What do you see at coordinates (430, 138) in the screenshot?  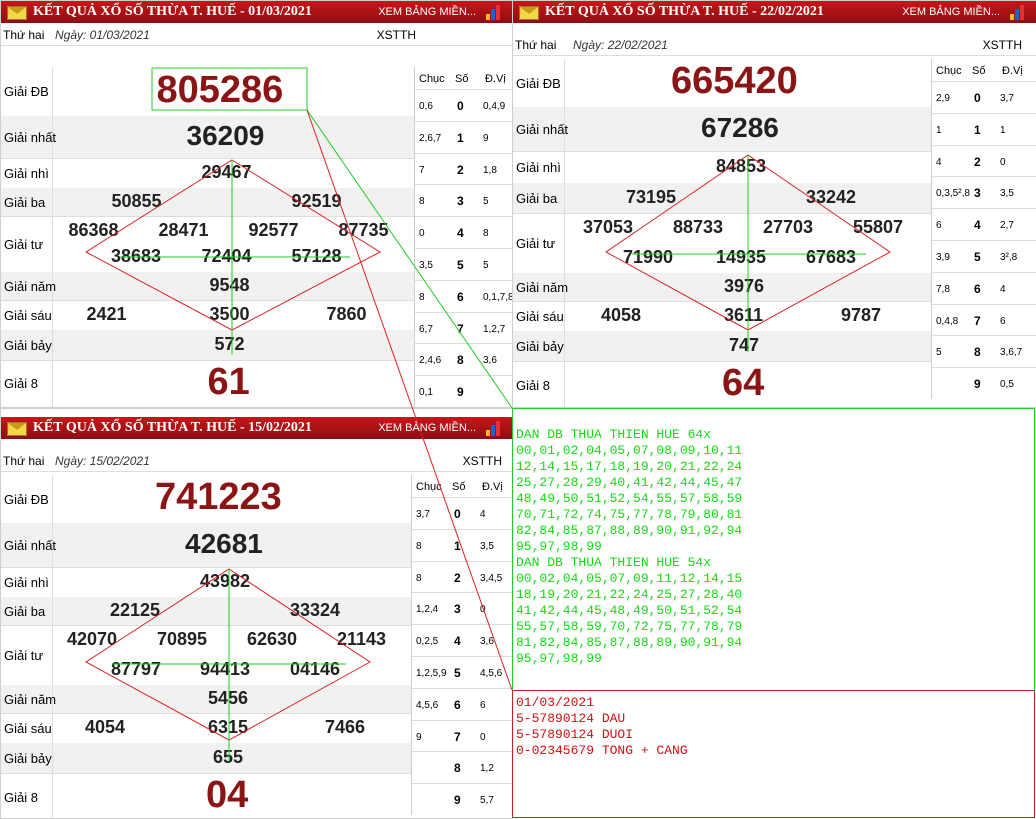 I see `tens-cell: 2,6,7` at bounding box center [430, 138].